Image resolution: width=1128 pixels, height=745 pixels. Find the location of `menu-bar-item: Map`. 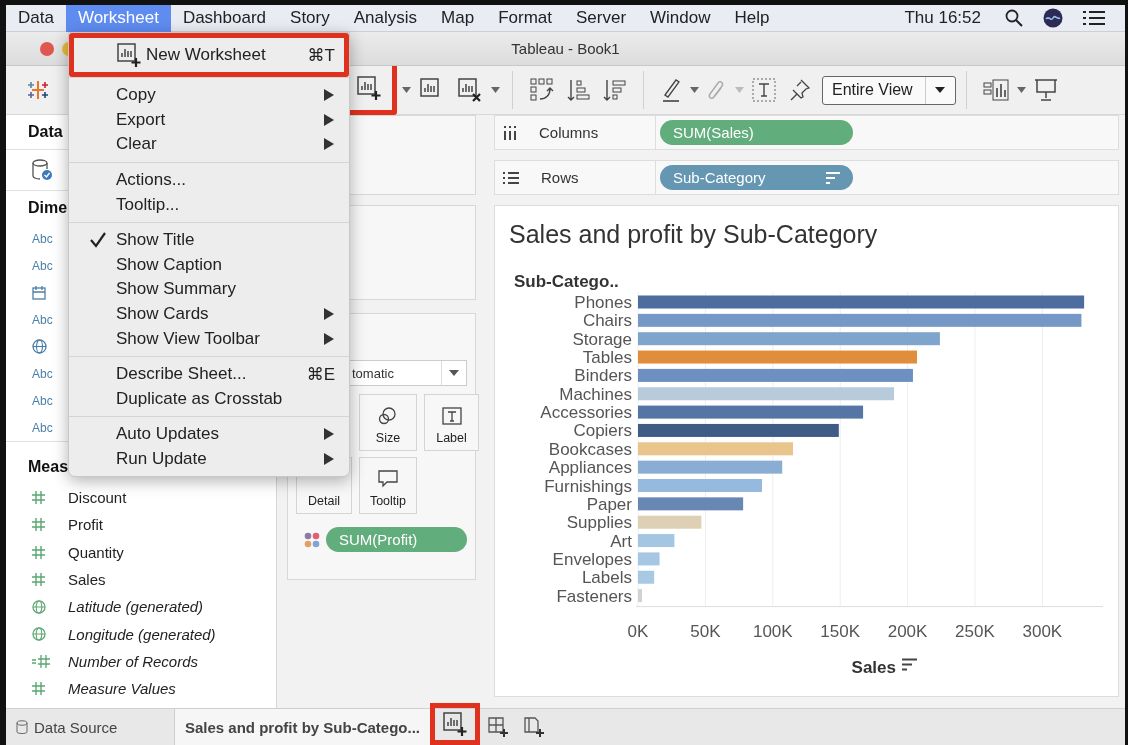

menu-bar-item: Map is located at coordinates (458, 18).